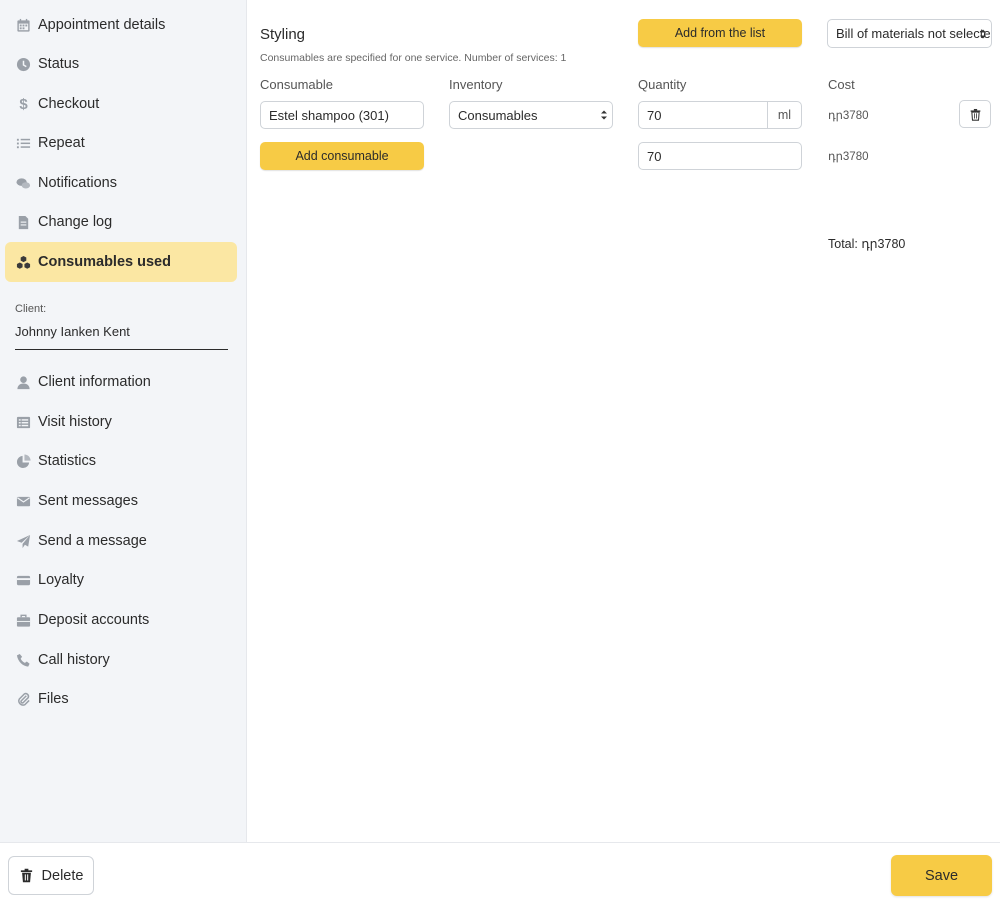 The image size is (1000, 900). I want to click on sidebar-item-label: Consumables used, so click(104, 262).